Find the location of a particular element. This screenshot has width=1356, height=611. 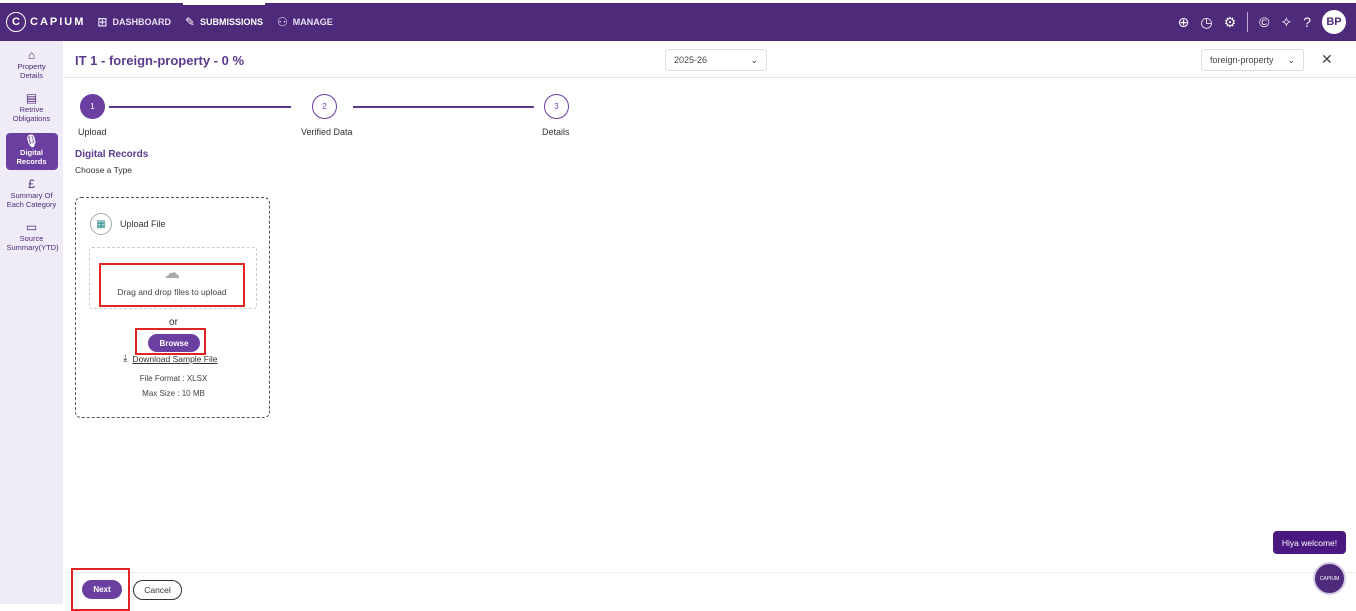

download-sample-label: Download Sample File is located at coordinates (175, 358).